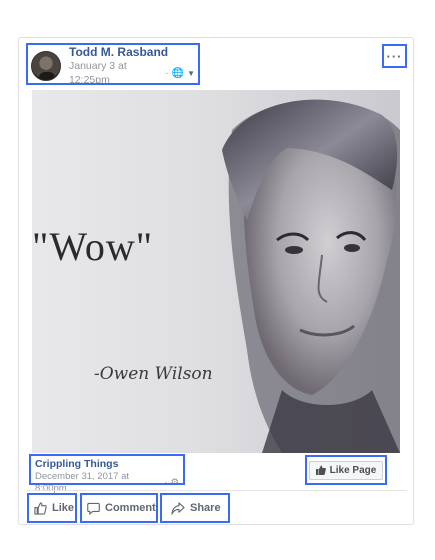 The image size is (435, 560). What do you see at coordinates (205, 508) in the screenshot?
I see `share-label: Share` at bounding box center [205, 508].